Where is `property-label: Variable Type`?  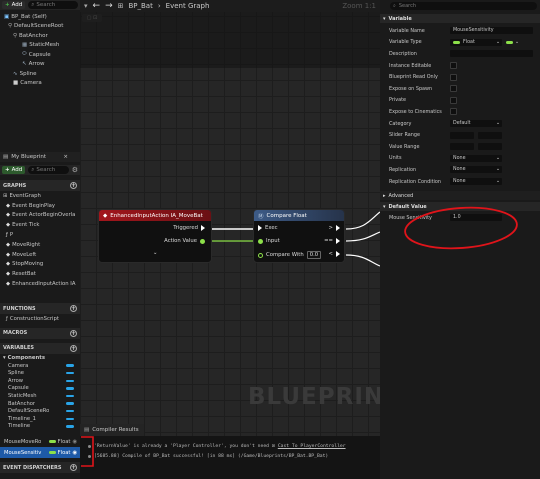 property-label: Variable Type is located at coordinates (405, 42).